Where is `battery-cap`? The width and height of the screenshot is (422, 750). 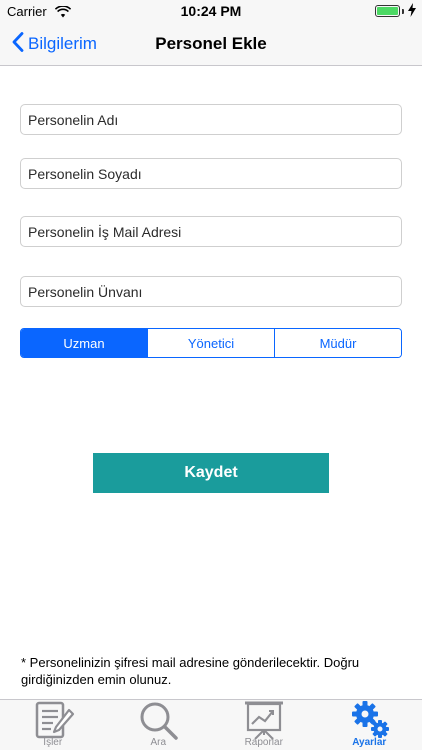
battery-cap is located at coordinates (403, 11).